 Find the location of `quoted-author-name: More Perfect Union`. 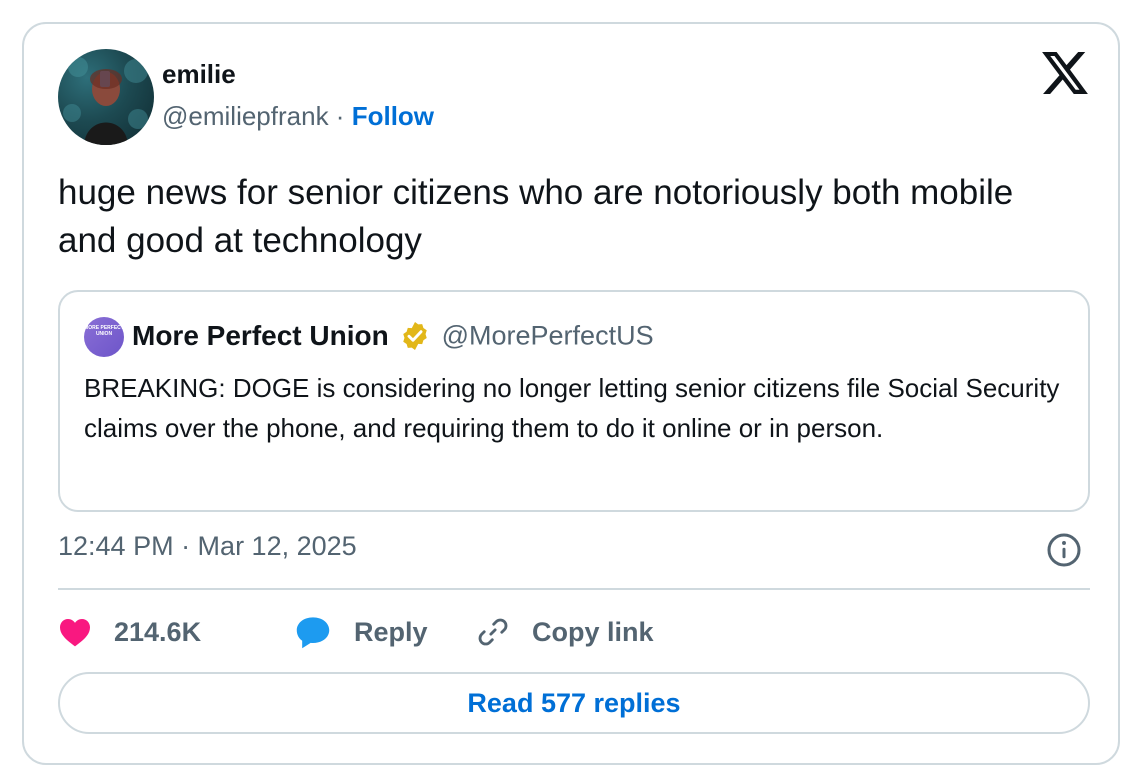

quoted-author-name: More Perfect Union is located at coordinates (260, 335).